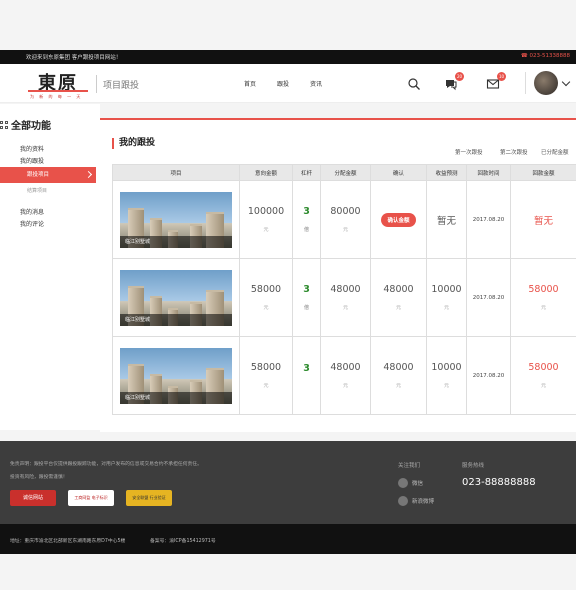 The width and height of the screenshot is (576, 590). What do you see at coordinates (74, 58) in the screenshot?
I see `welcome-text: 欢迎来到东原集团 客户跟投项目网站！` at bounding box center [74, 58].